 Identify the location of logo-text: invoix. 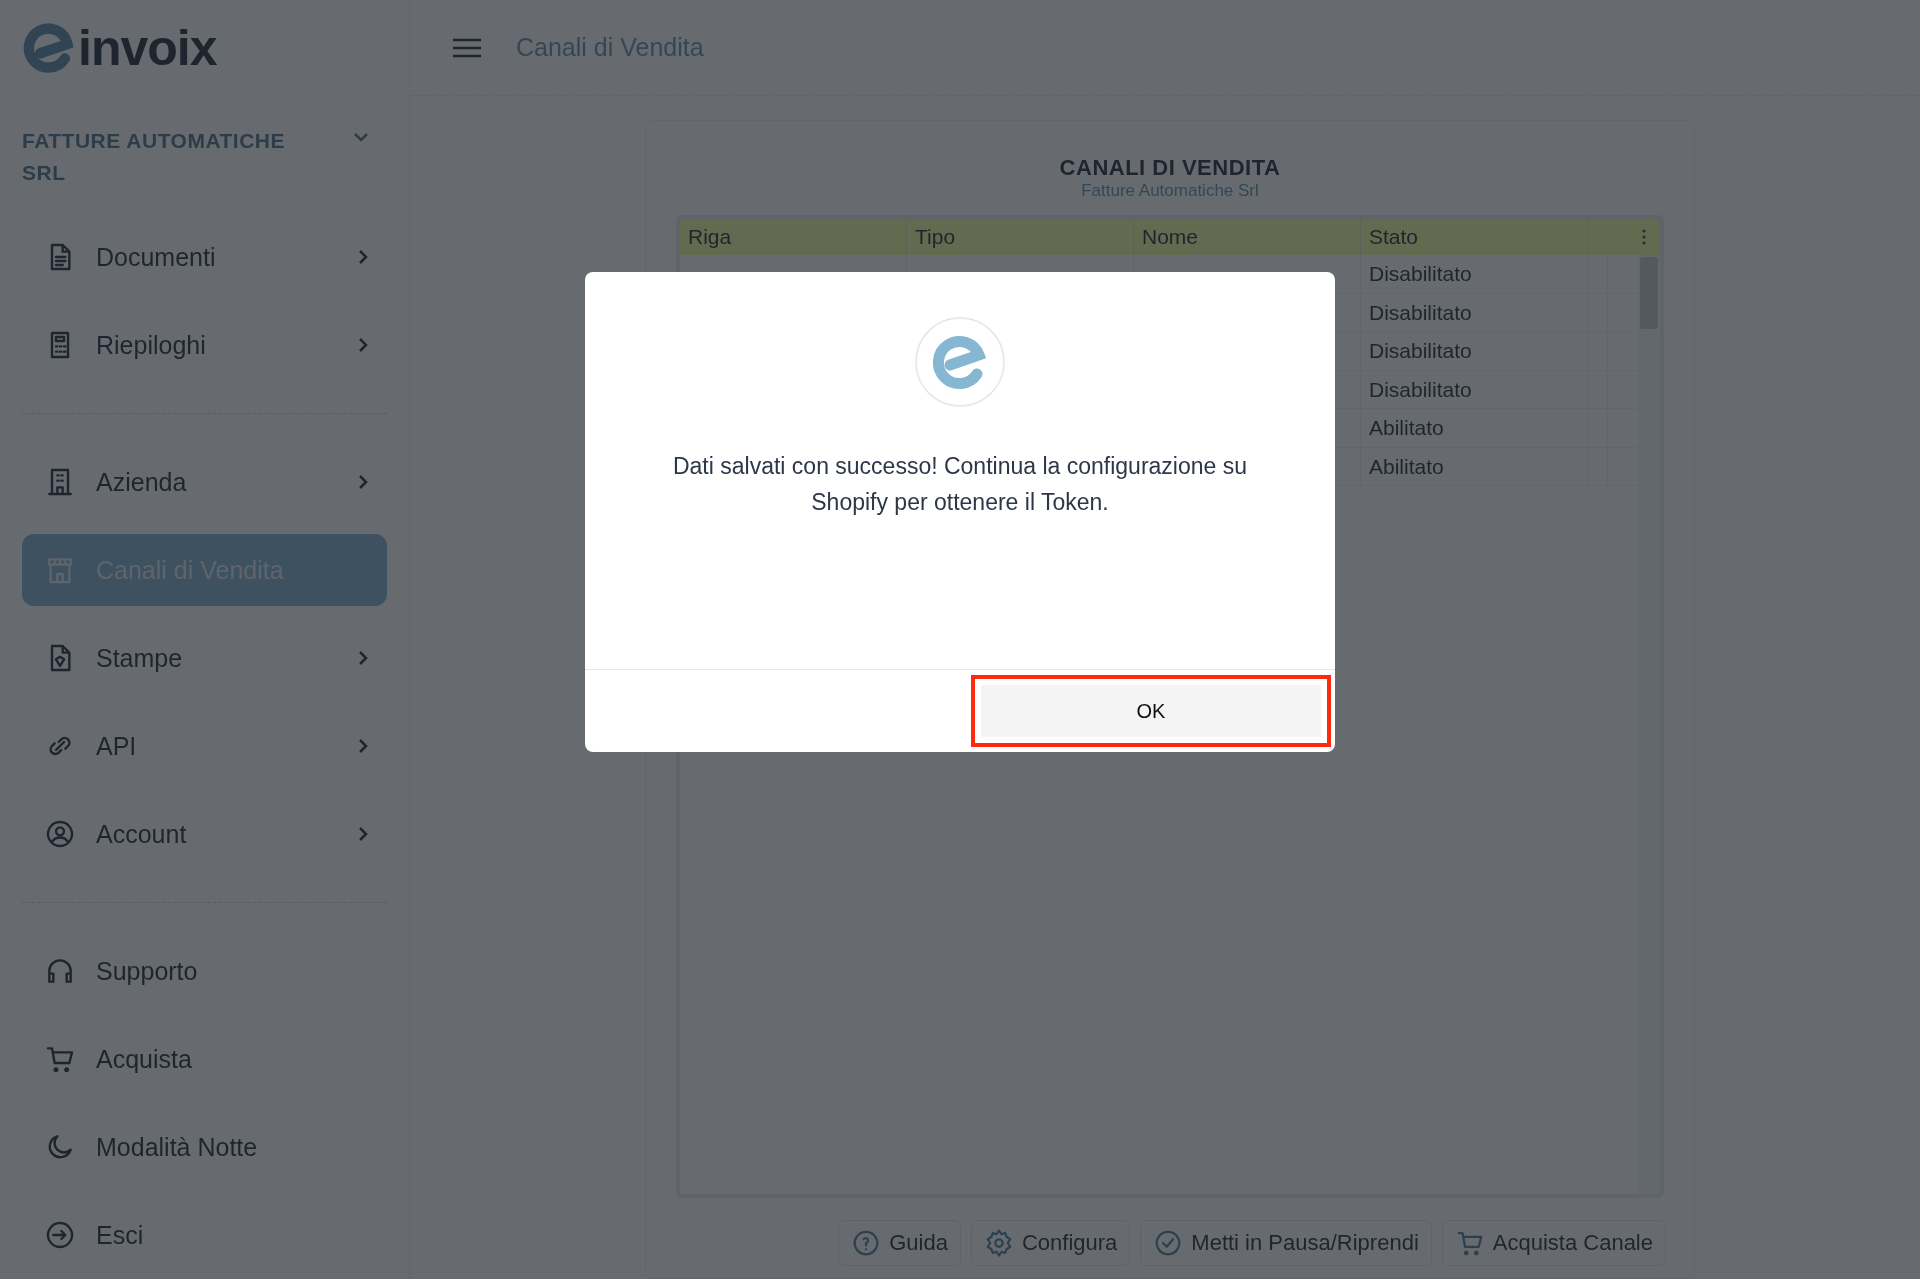
(147, 47).